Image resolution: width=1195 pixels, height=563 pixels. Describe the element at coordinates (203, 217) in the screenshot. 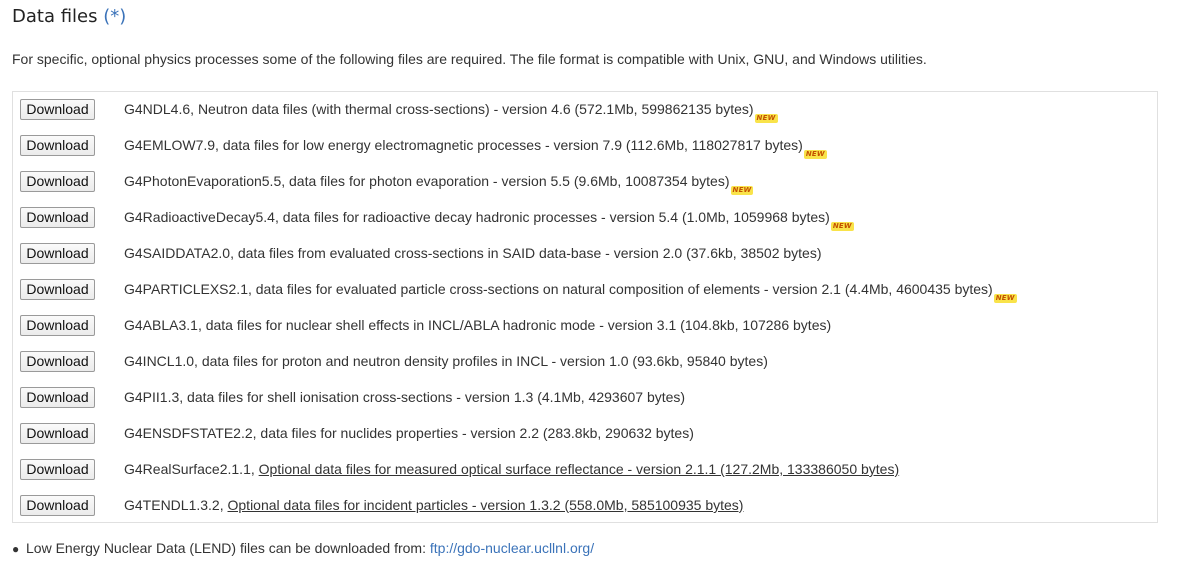

I see `file-name: G4RadioactiveDecay5.4,` at that location.